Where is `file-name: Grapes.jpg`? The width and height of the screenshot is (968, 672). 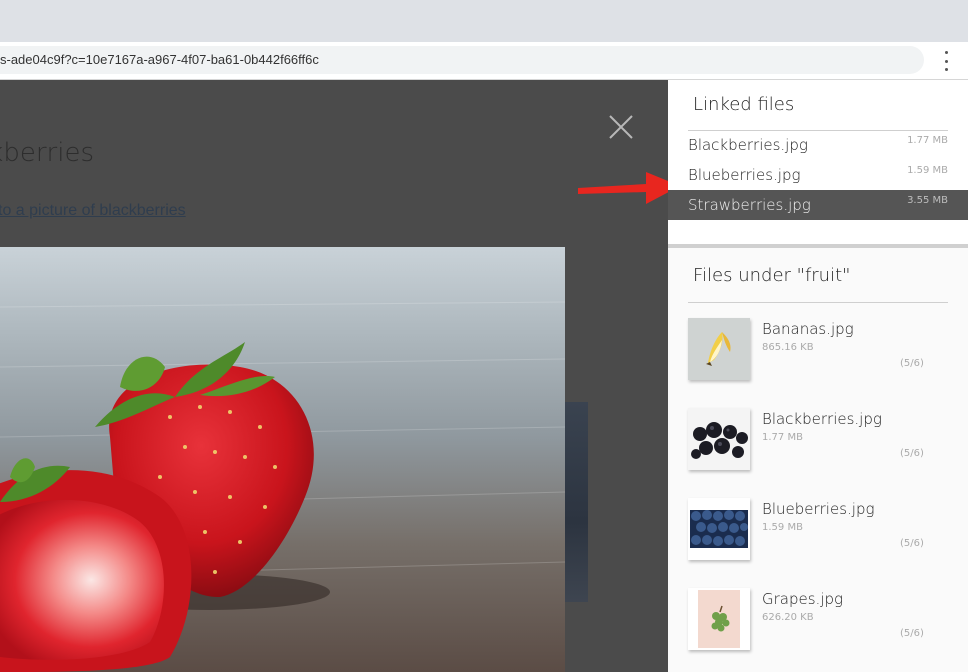
file-name: Grapes.jpg is located at coordinates (803, 599).